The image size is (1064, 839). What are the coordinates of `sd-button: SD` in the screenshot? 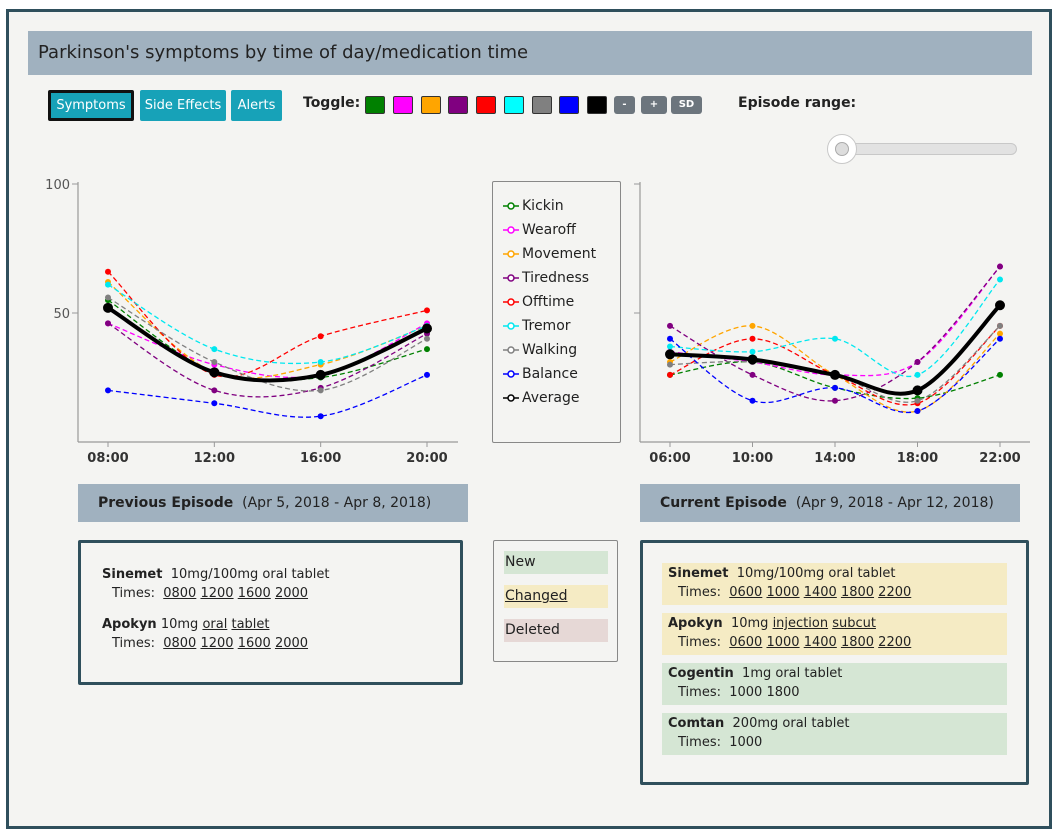 It's located at (686, 105).